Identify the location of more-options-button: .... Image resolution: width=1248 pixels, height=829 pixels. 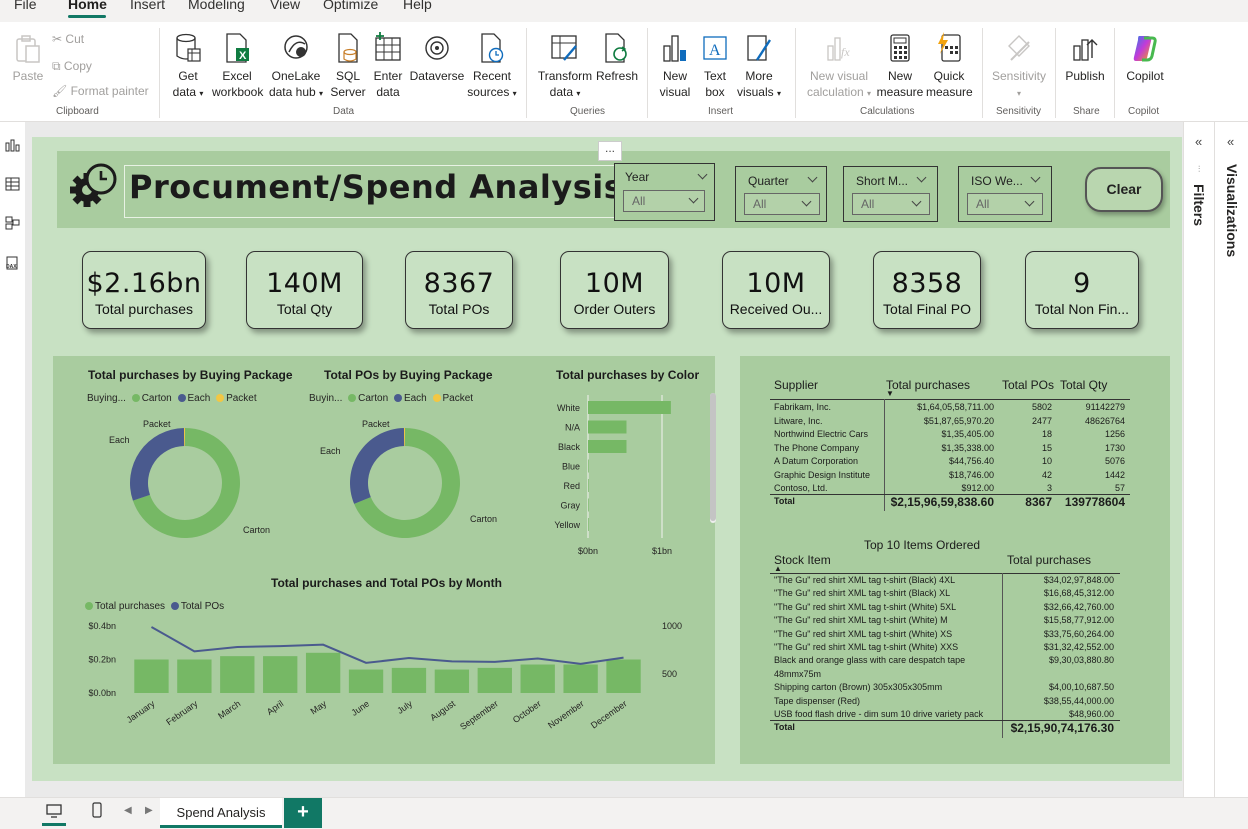
(610, 151).